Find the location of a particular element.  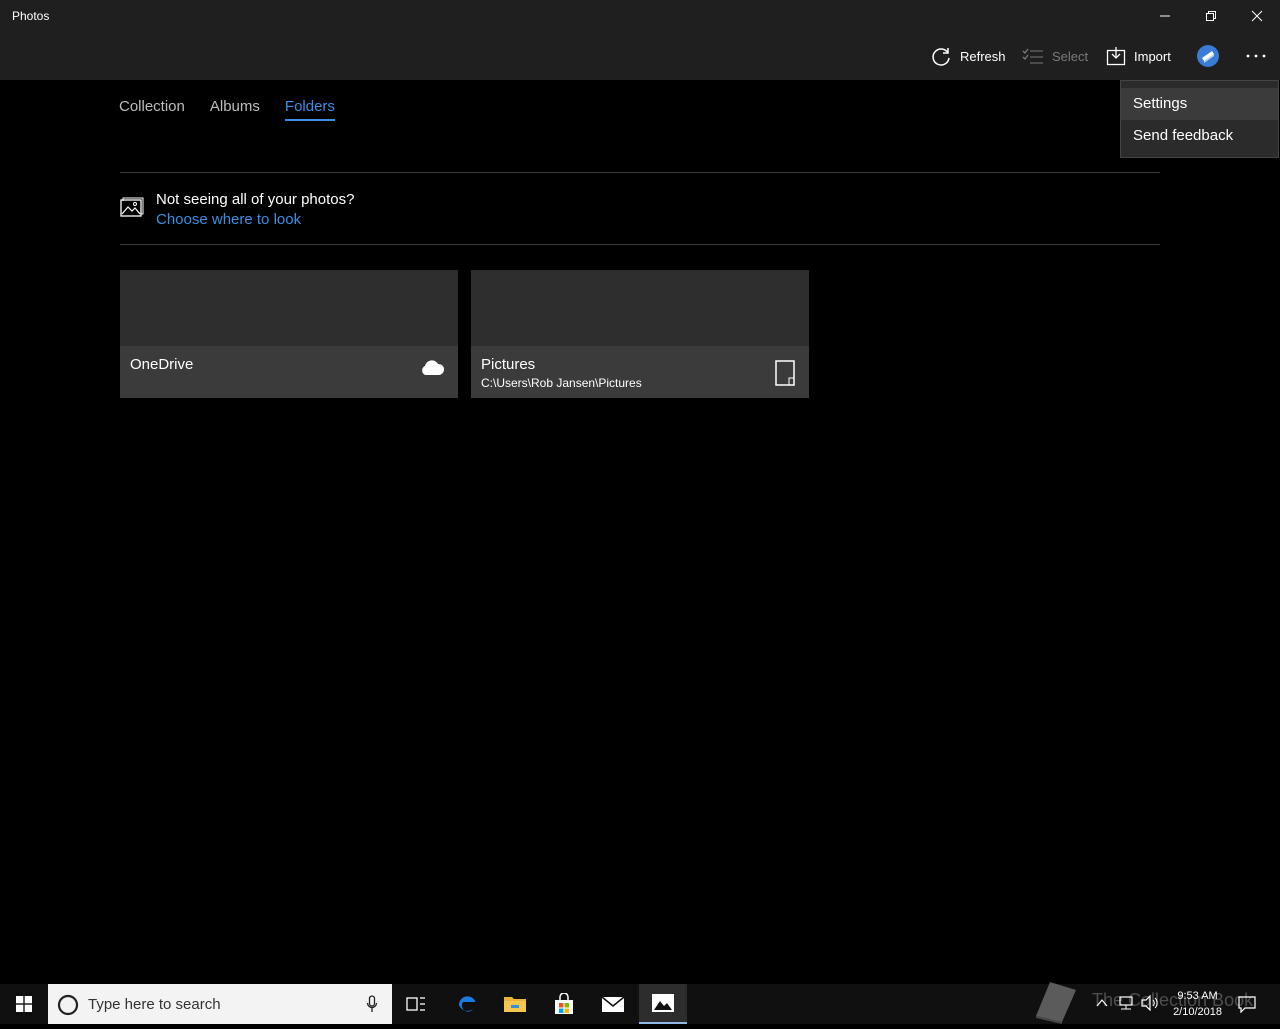

tab-collection: Collection is located at coordinates (152, 109).